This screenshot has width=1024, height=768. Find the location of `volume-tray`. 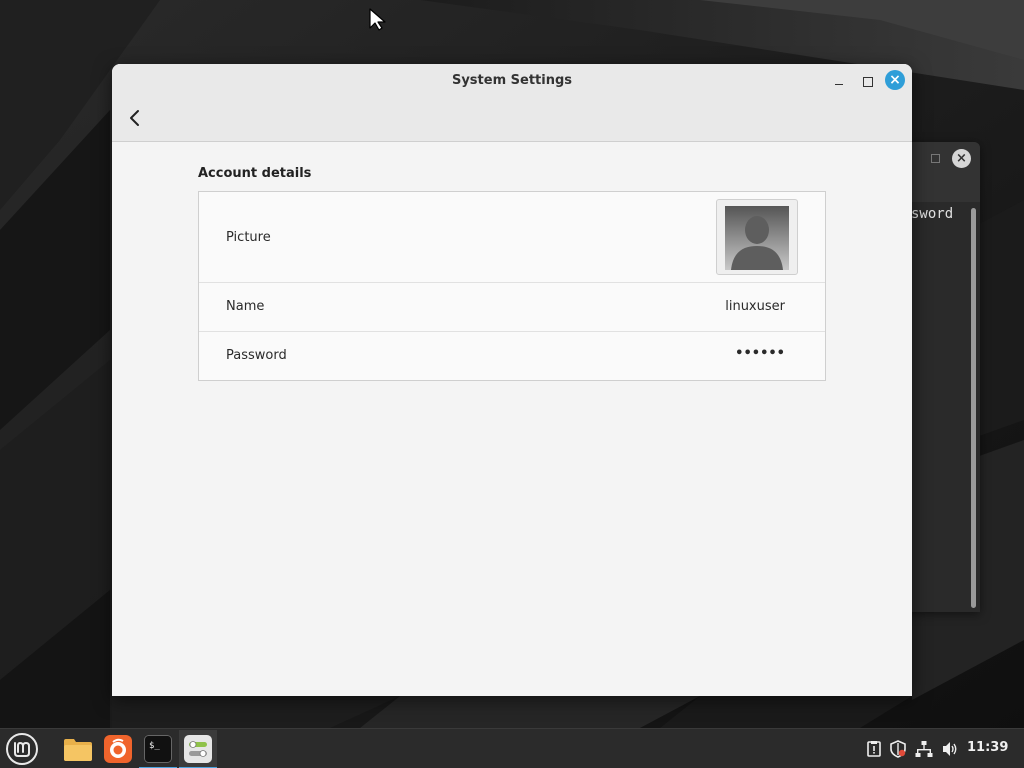

volume-tray is located at coordinates (950, 749).